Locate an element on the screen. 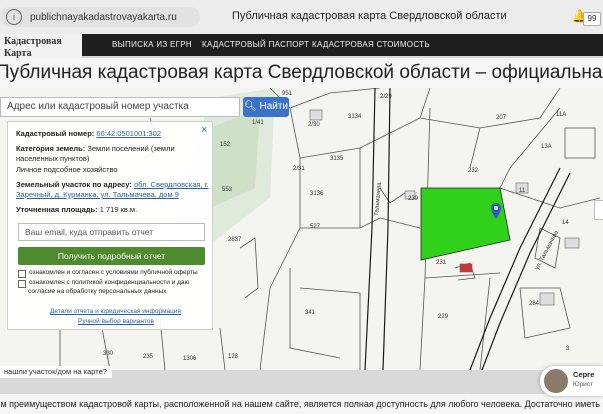  avatar is located at coordinates (556, 381).